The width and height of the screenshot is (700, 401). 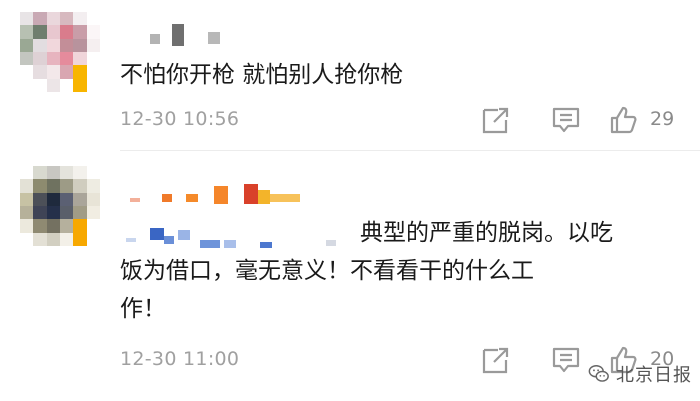 I want to click on comment-time: 12-30 11:00, so click(x=180, y=359).